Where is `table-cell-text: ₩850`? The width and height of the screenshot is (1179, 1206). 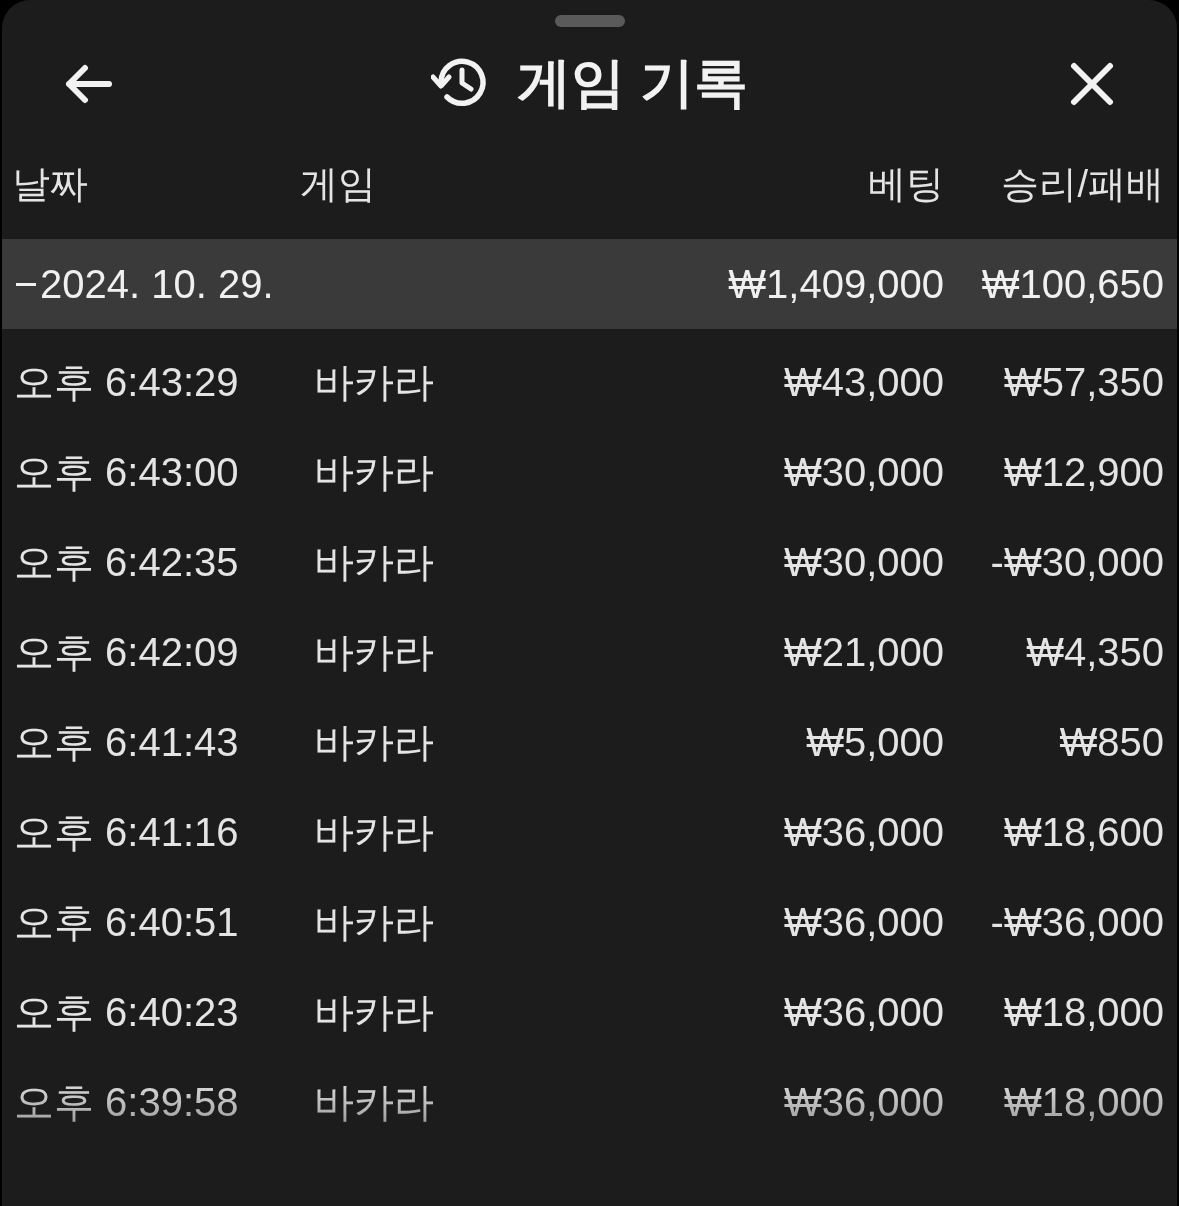
table-cell-text: ₩850 is located at coordinates (1111, 742).